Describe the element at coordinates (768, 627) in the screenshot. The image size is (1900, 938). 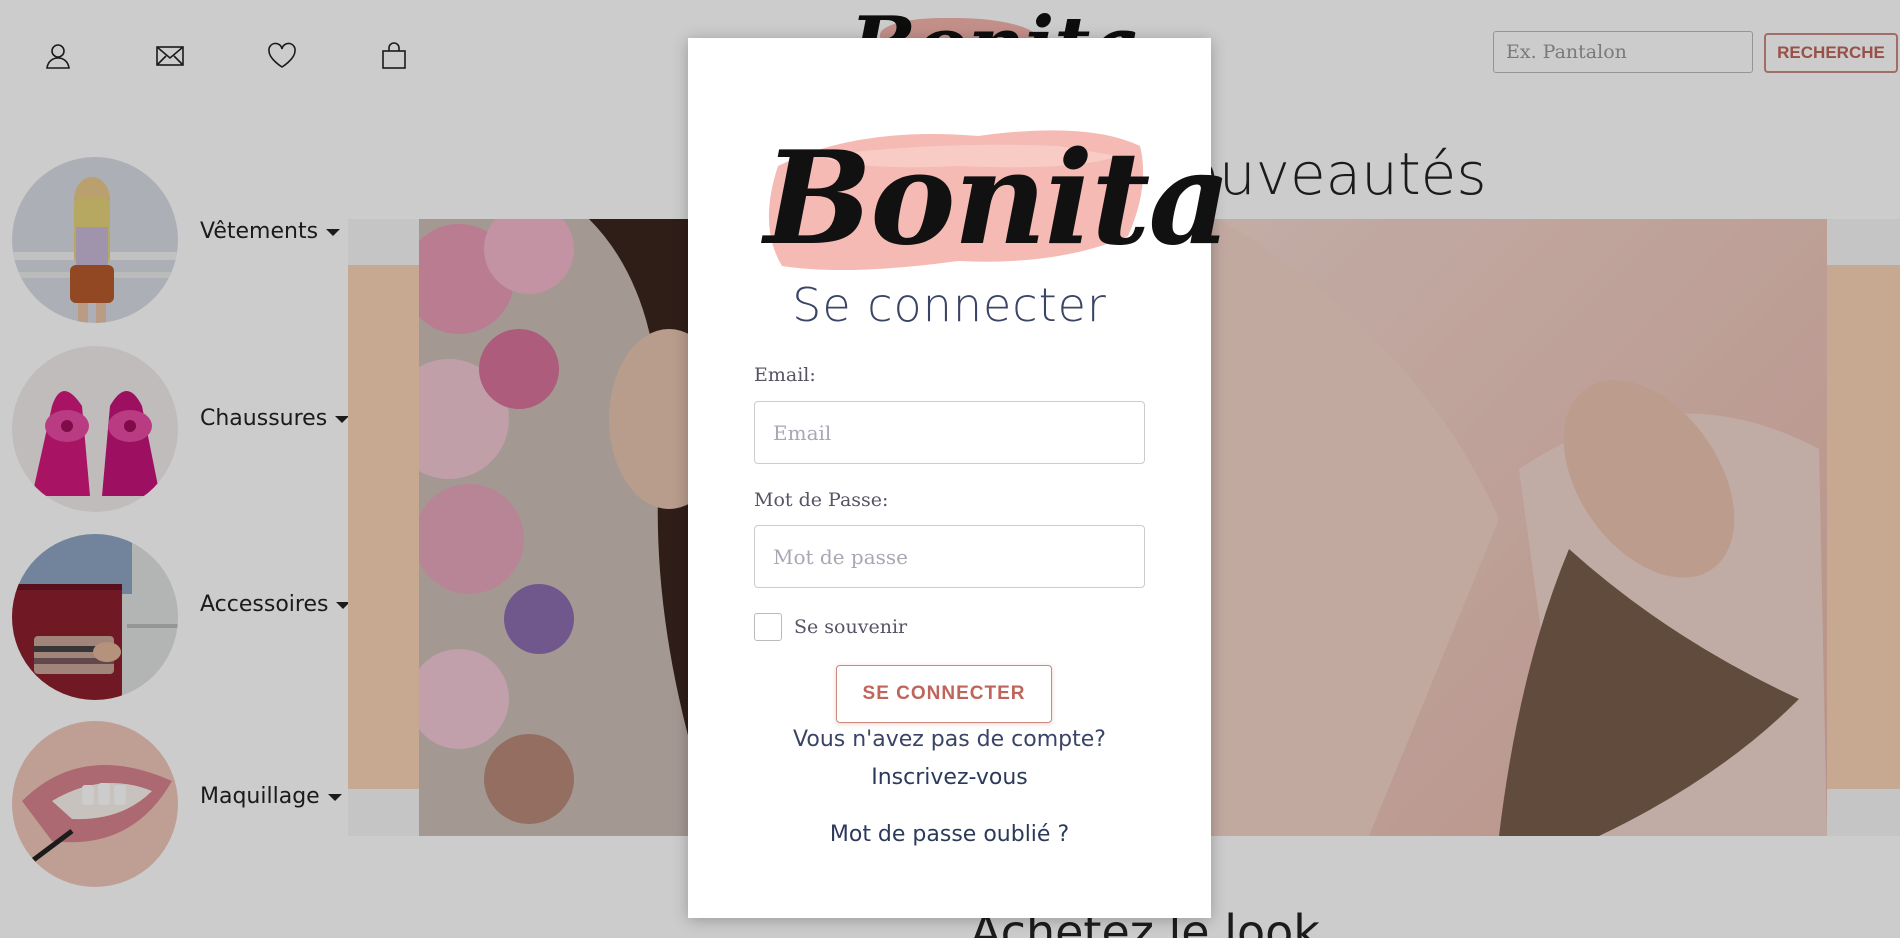
I see `remember-me-checkbox` at that location.